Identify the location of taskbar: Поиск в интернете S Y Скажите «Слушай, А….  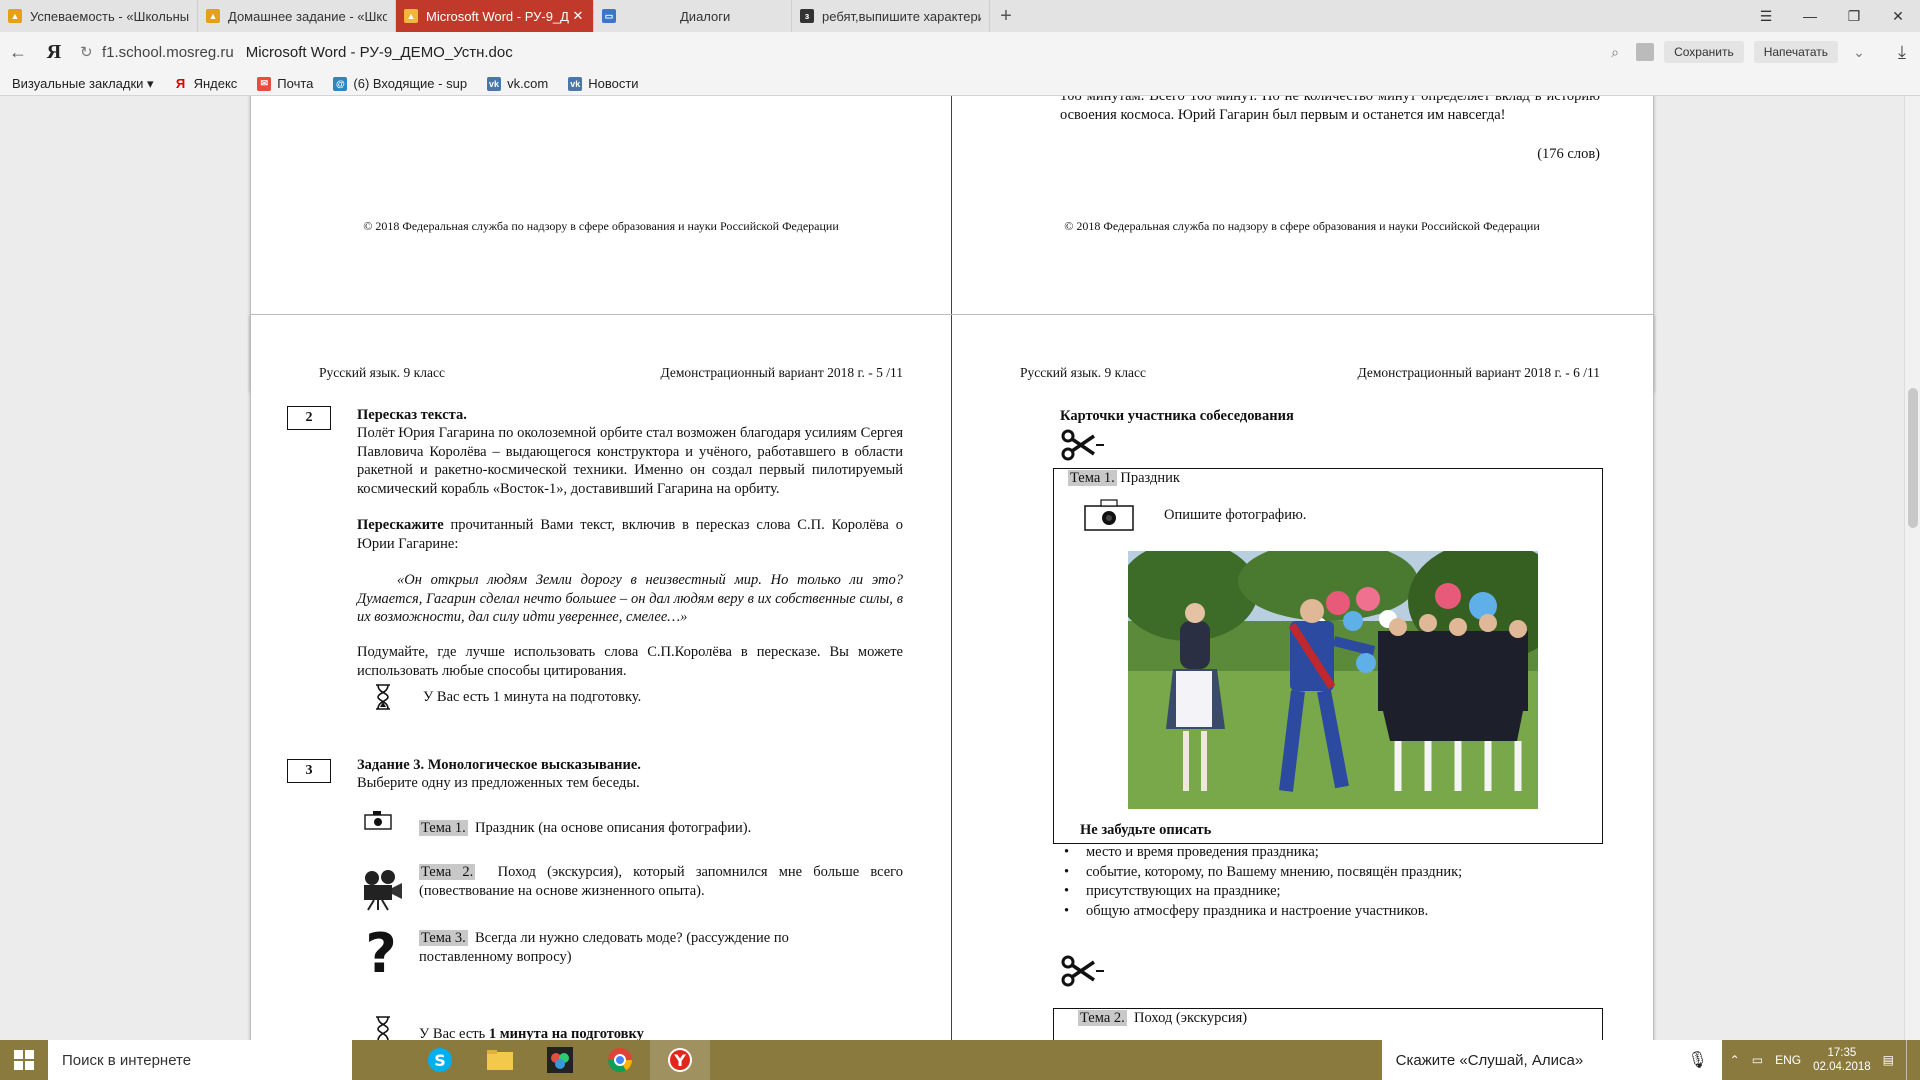
(960, 1060).